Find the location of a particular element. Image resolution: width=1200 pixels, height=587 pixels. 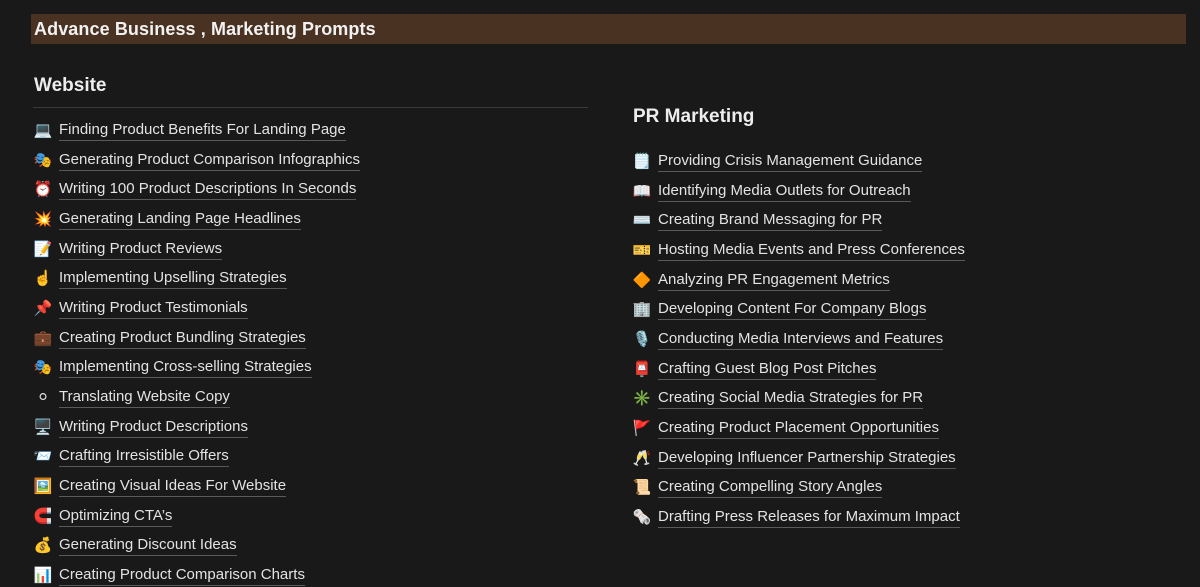

postbox-icon: 📮 is located at coordinates (642, 369).